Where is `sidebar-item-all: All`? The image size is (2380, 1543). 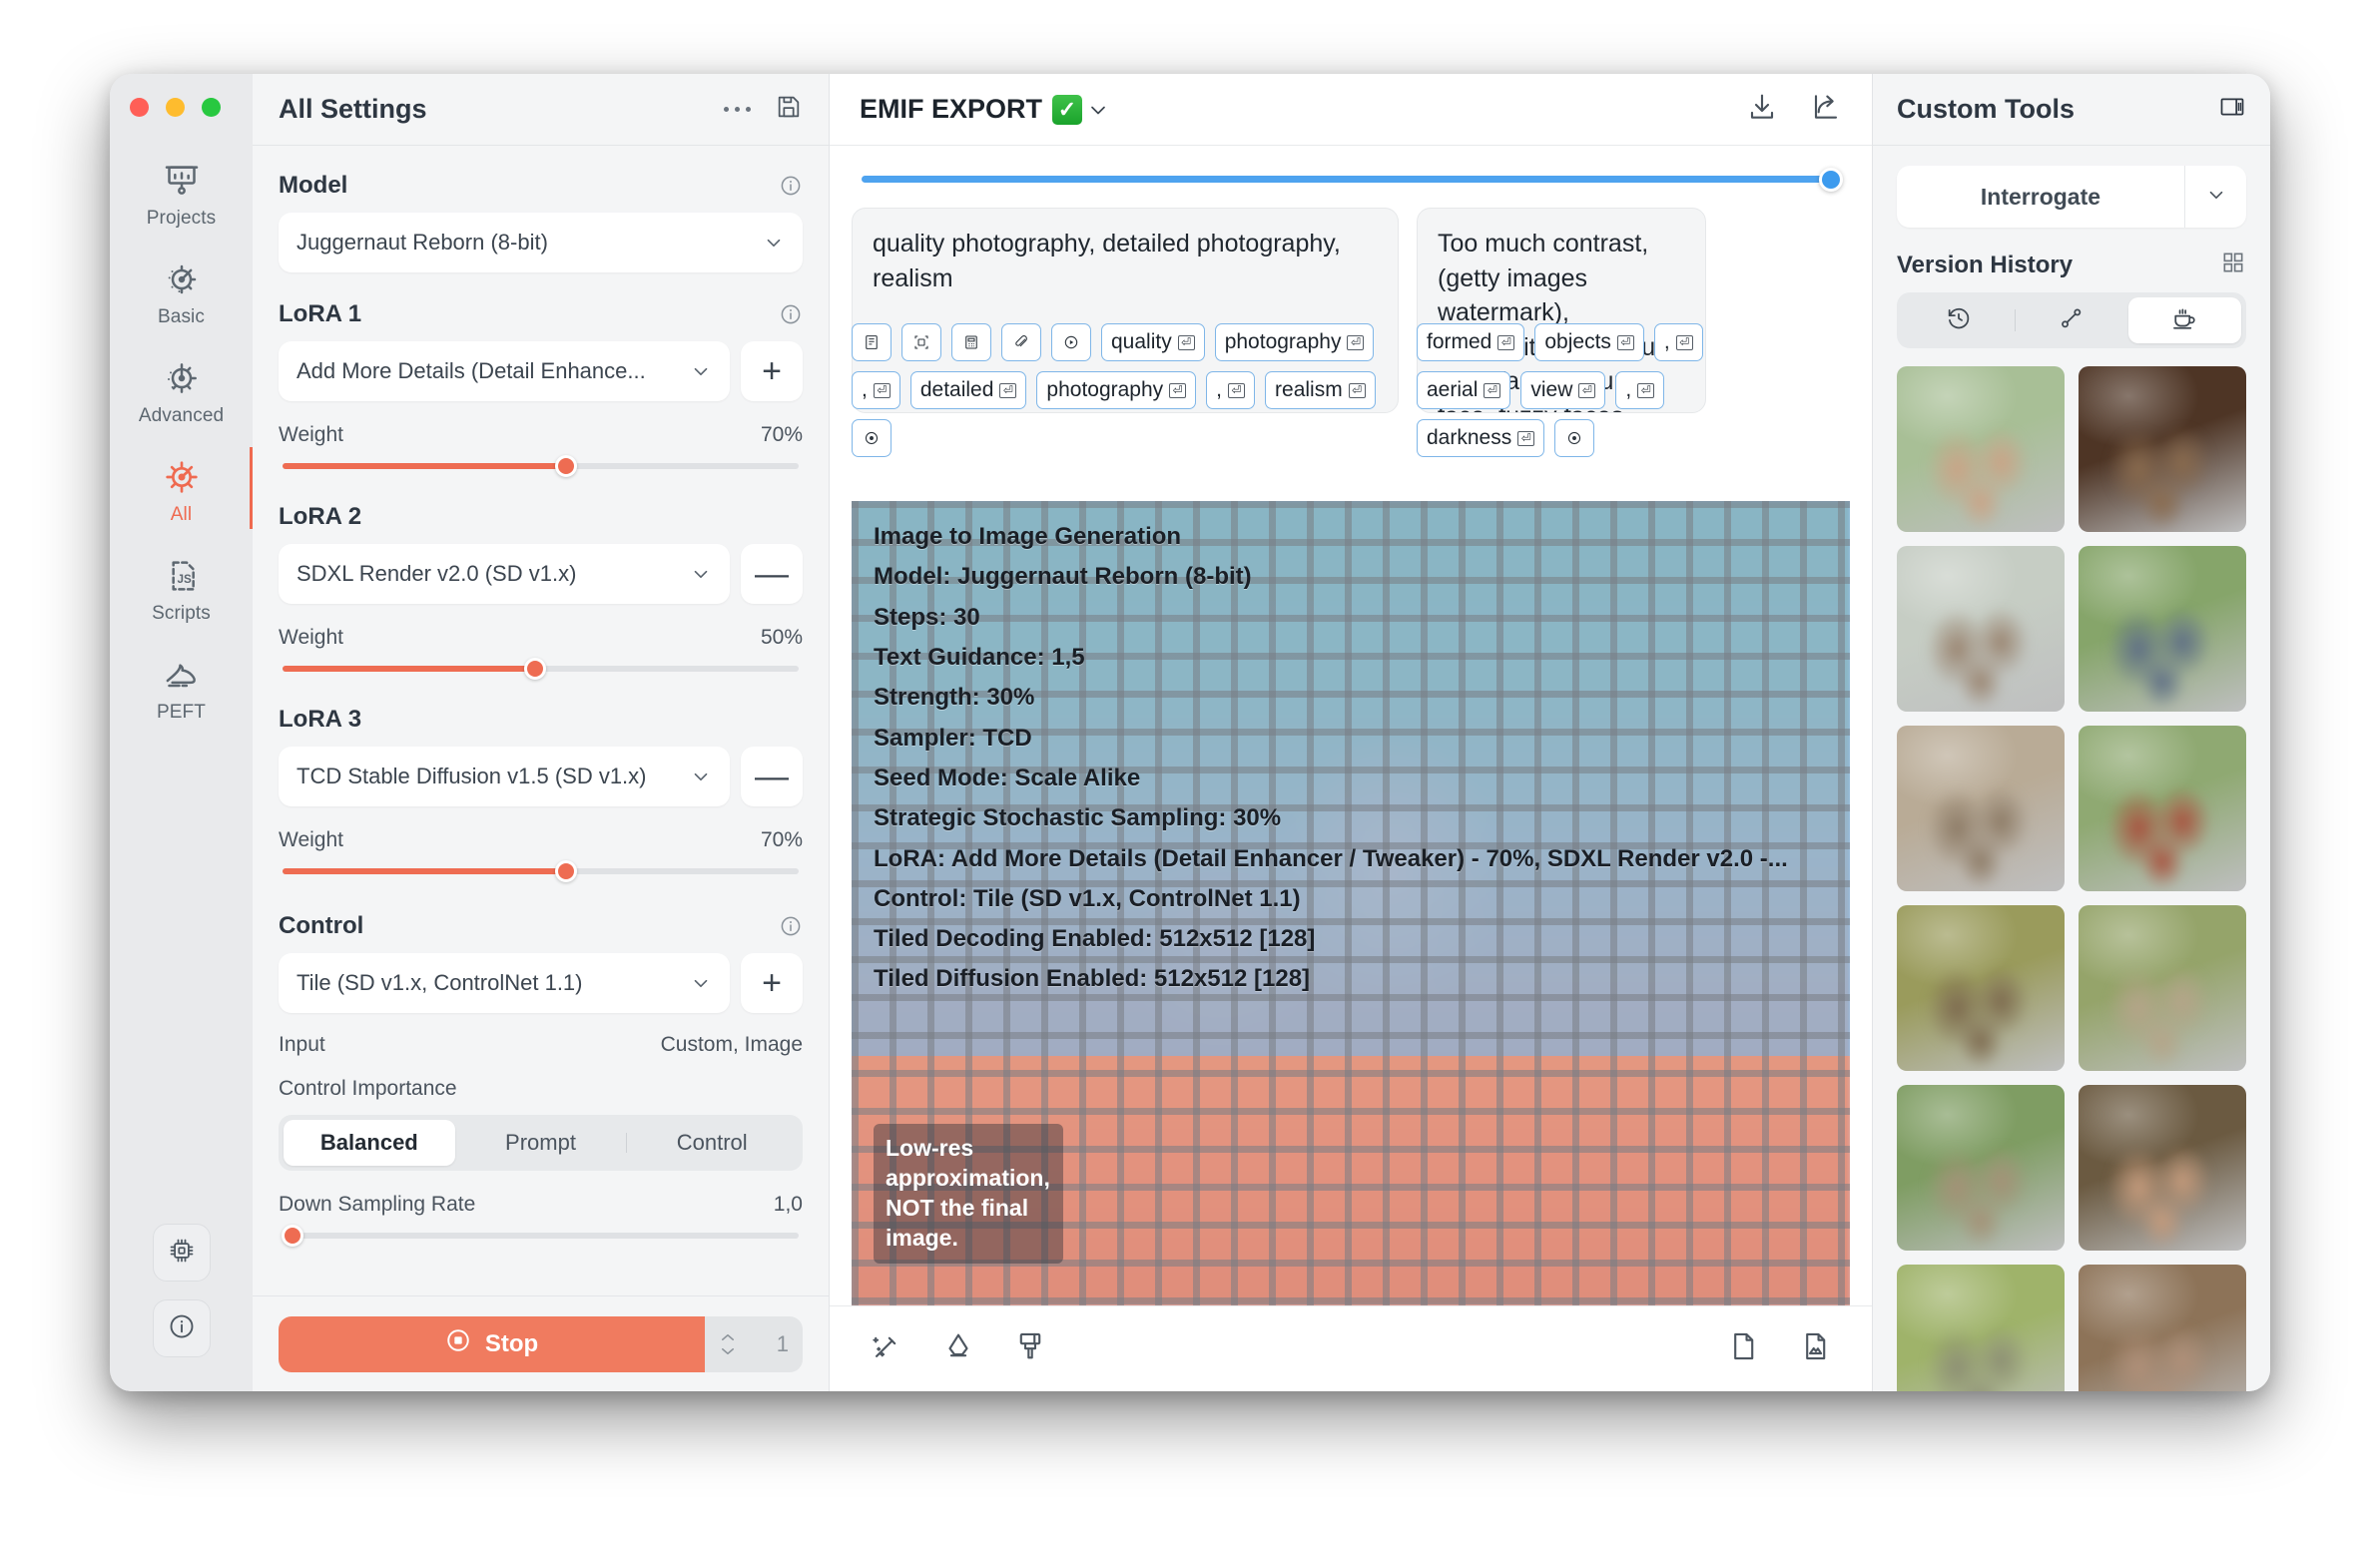 sidebar-item-all: All is located at coordinates (181, 491).